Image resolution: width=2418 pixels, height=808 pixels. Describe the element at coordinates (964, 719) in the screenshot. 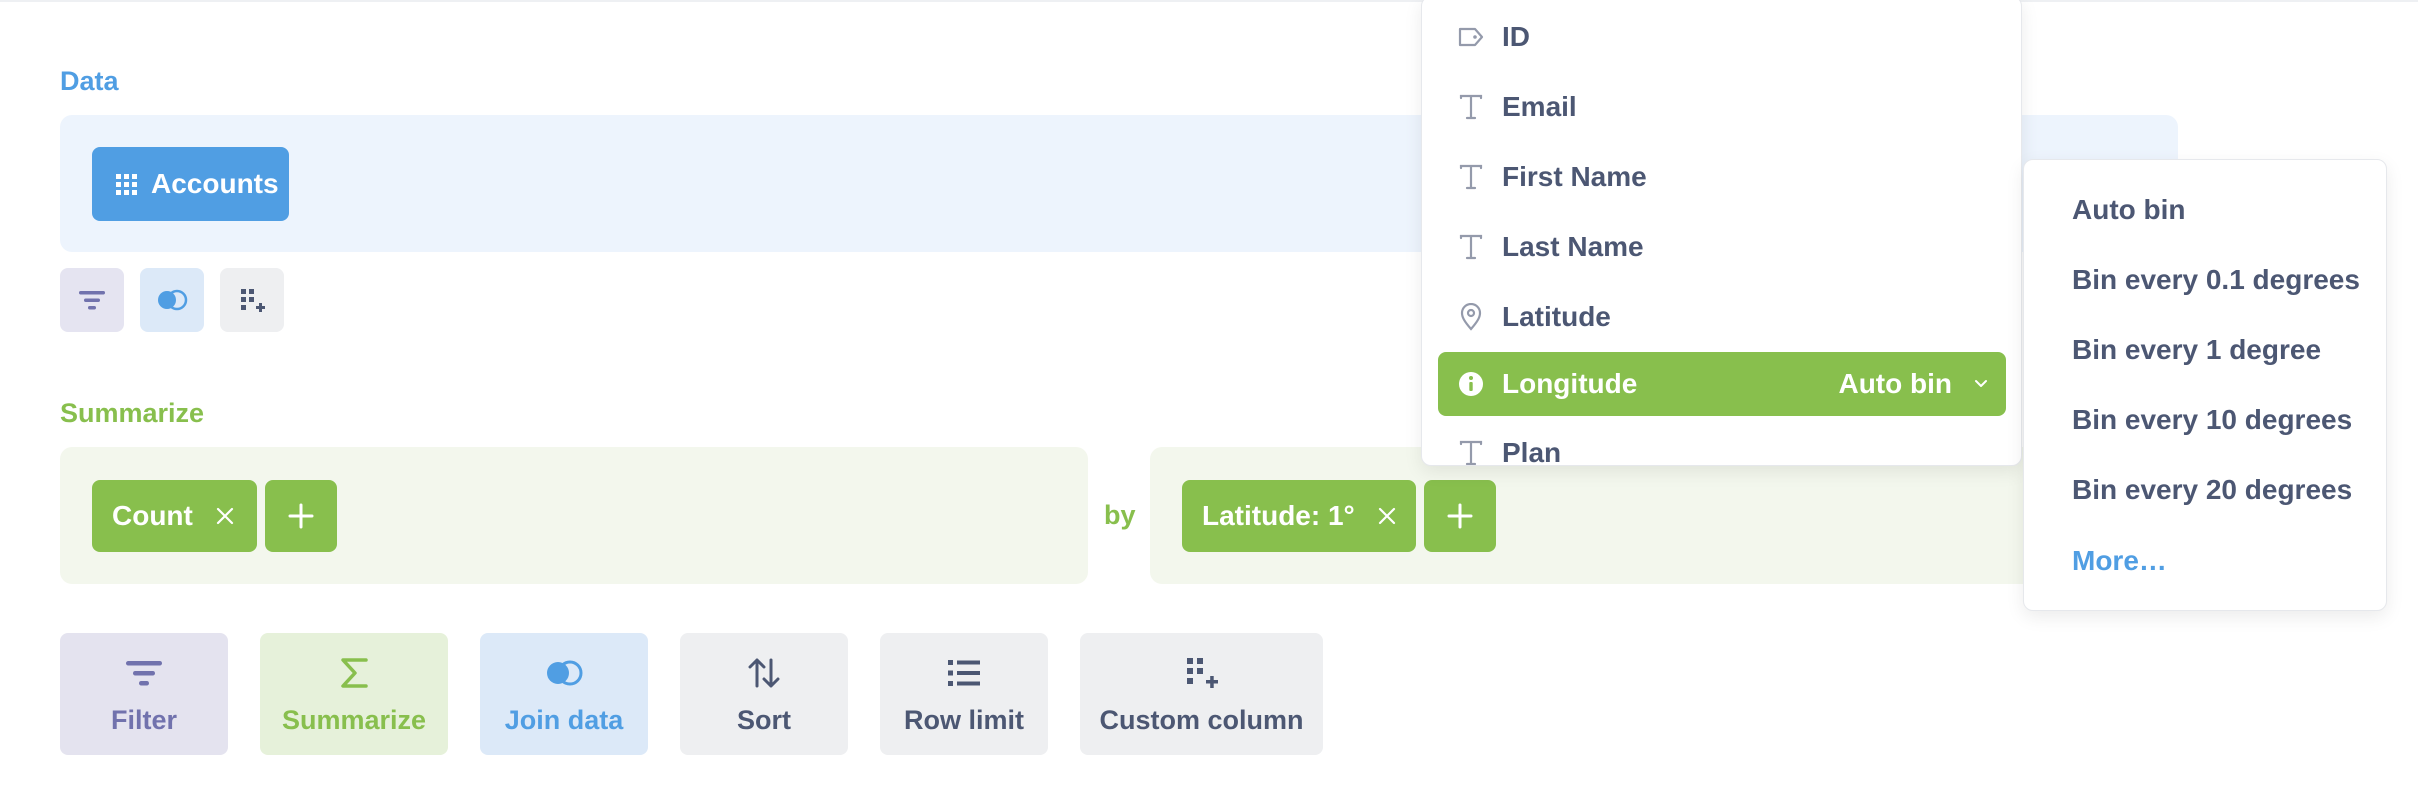

I see `row-limit-action-label: Row limit` at that location.